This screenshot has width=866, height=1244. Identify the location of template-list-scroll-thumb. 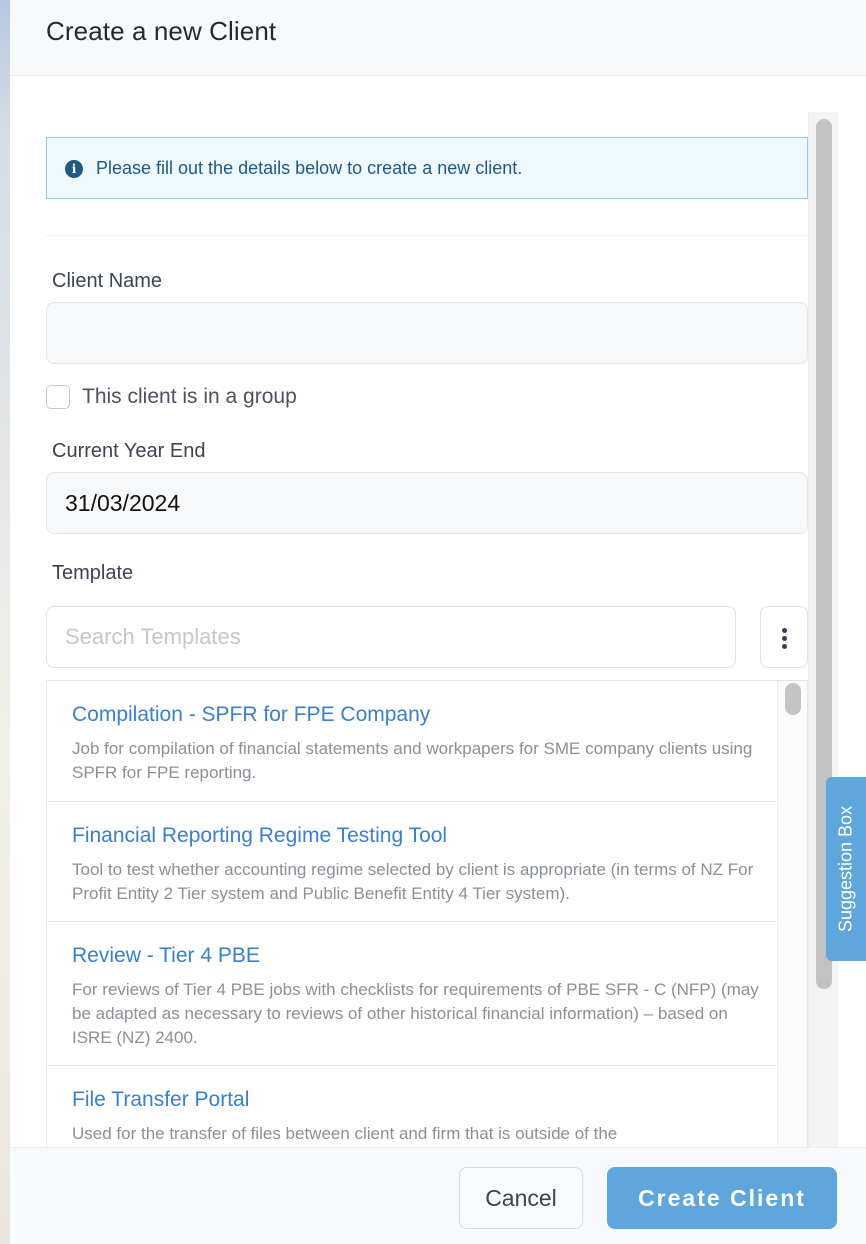
(793, 699).